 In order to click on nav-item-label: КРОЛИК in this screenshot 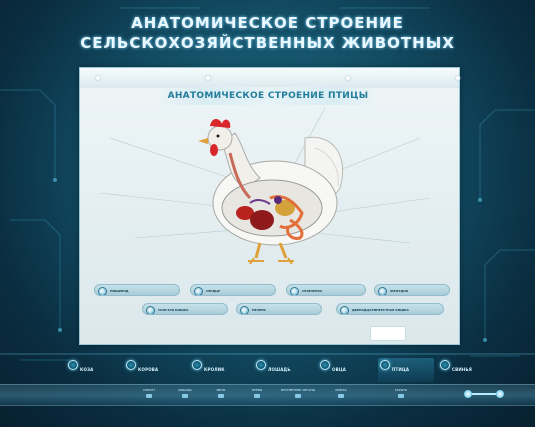, I will do `click(214, 369)`.